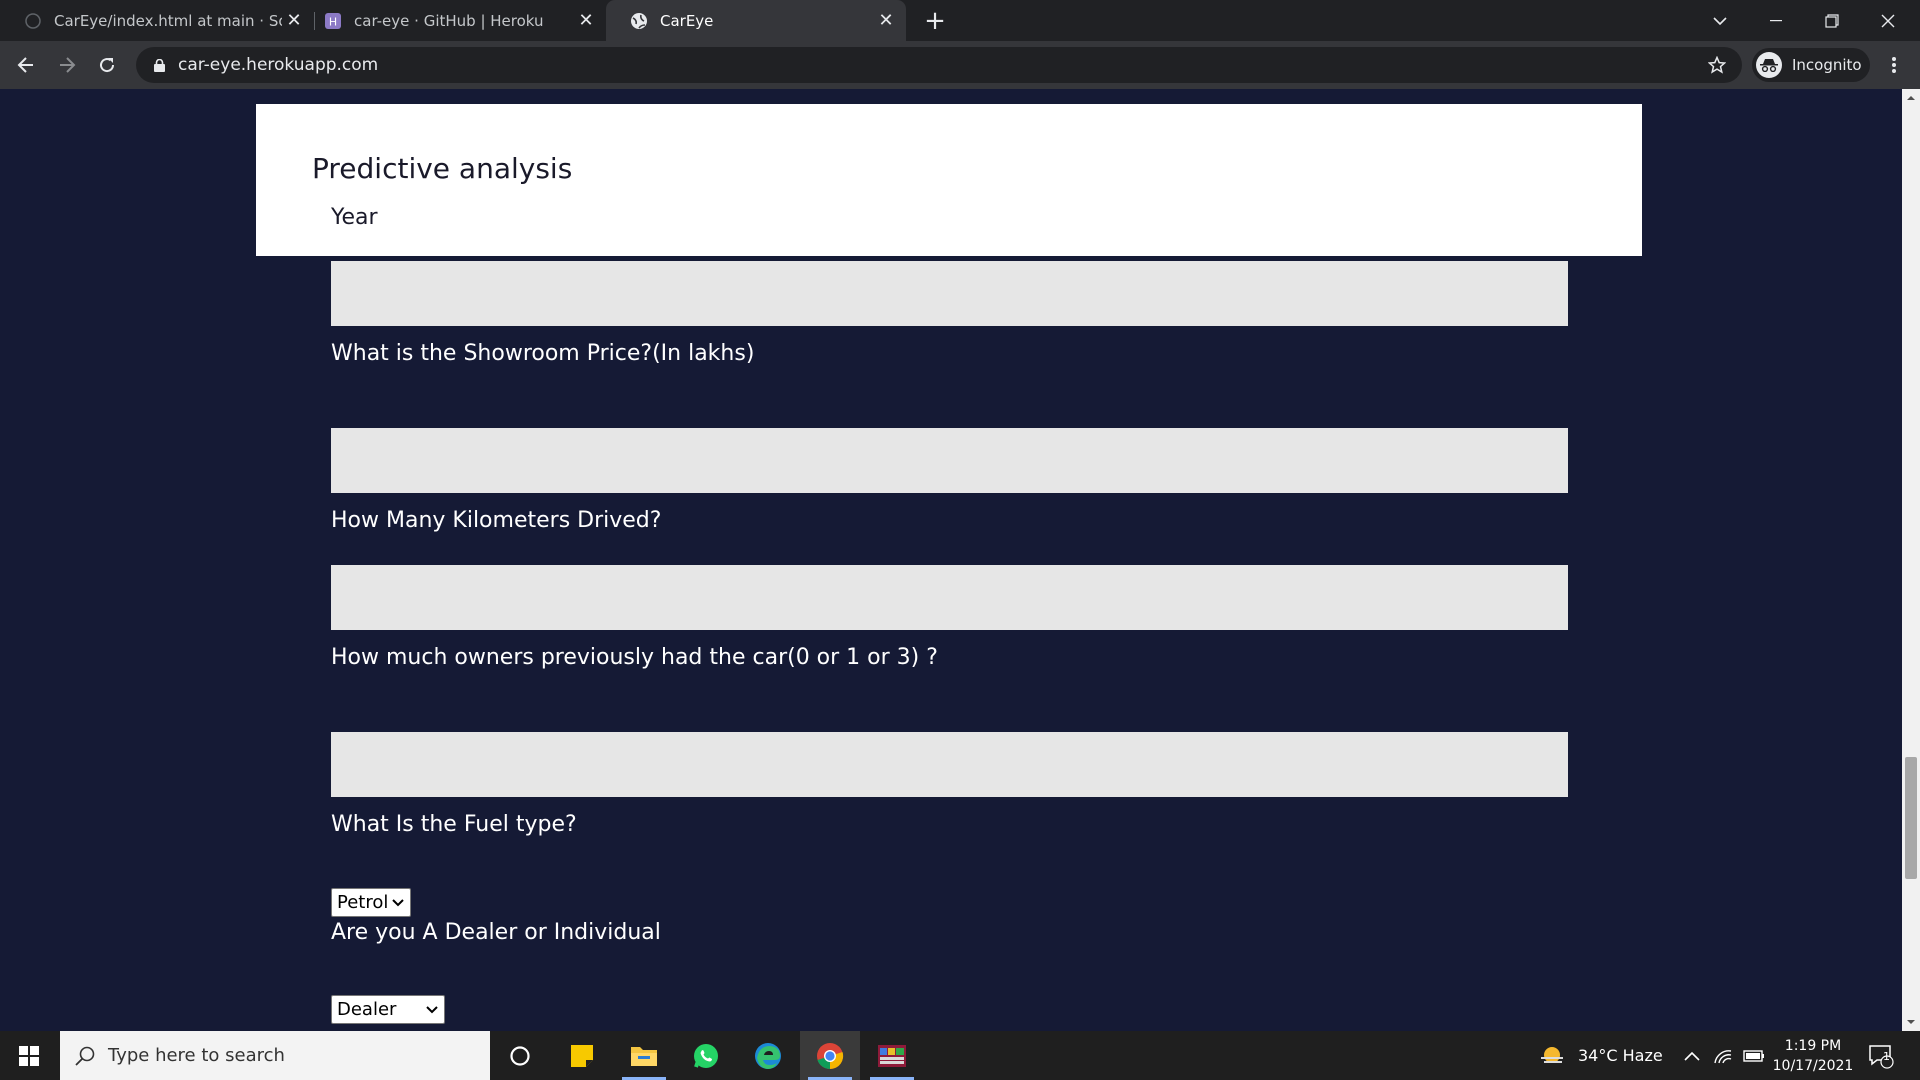 The image size is (1920, 1080). Describe the element at coordinates (756, 20) in the screenshot. I see `tab-careye-active: CarEye ✕` at that location.